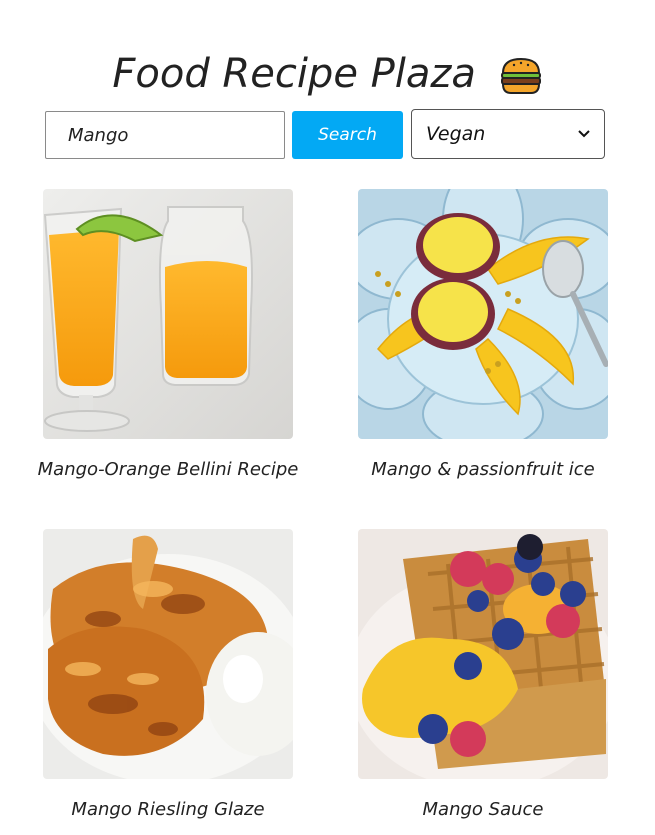 This screenshot has width=655, height=835. I want to click on recipe-card: Mango Sauce, so click(483, 677).